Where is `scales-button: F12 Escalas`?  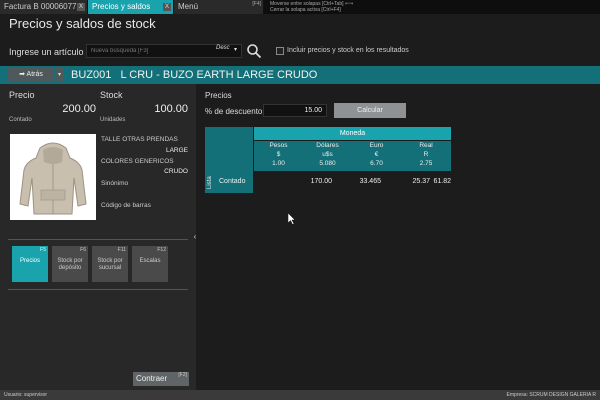
scales-button: F12 Escalas is located at coordinates (150, 264).